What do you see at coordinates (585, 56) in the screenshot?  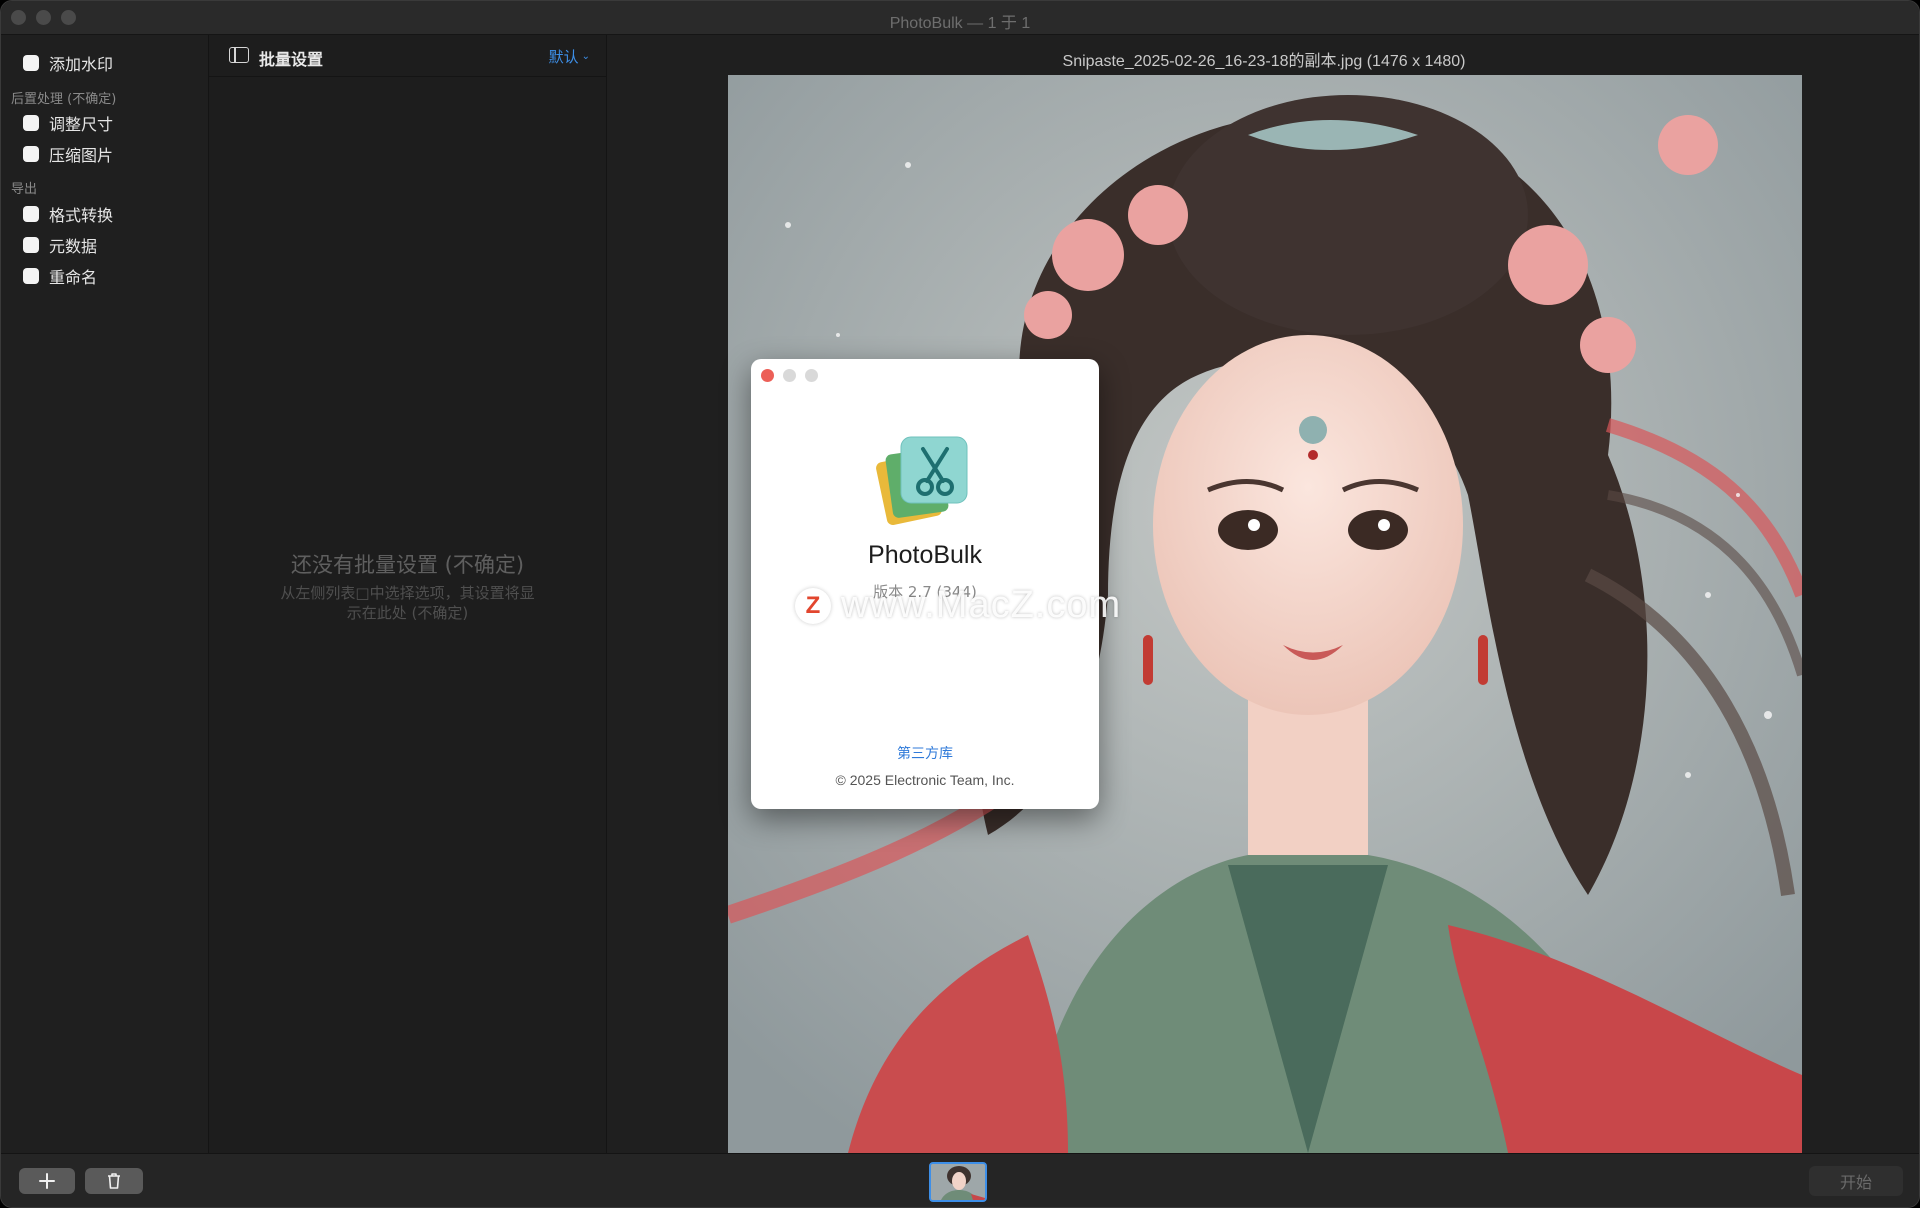 I see `chevron-down-icon: ⌄` at bounding box center [585, 56].